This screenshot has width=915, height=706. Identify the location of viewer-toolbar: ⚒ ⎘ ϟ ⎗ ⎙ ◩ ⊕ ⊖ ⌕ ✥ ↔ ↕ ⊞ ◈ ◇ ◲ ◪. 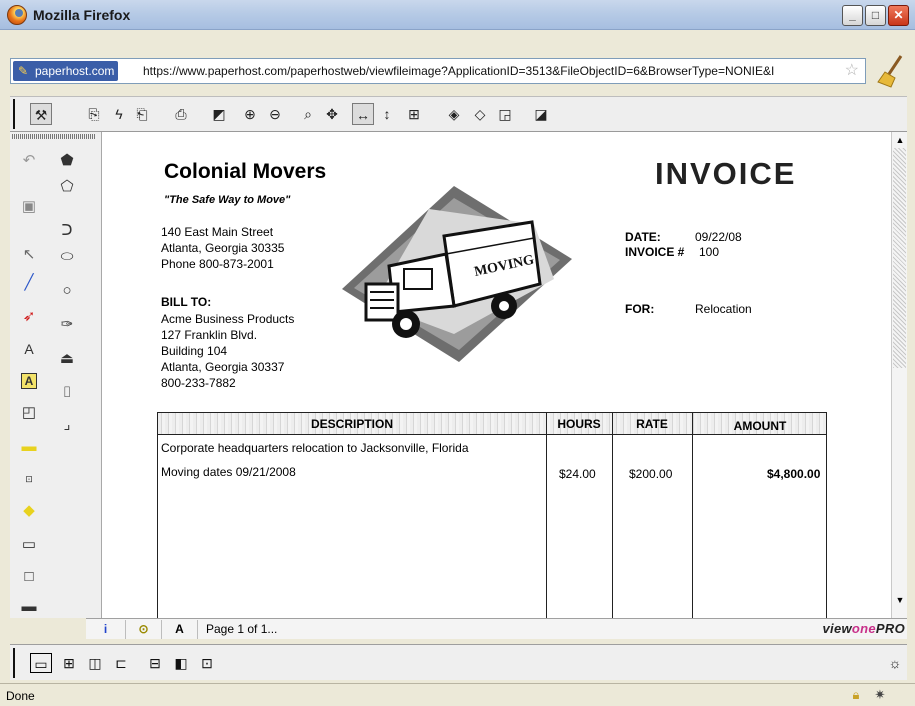
(458, 114).